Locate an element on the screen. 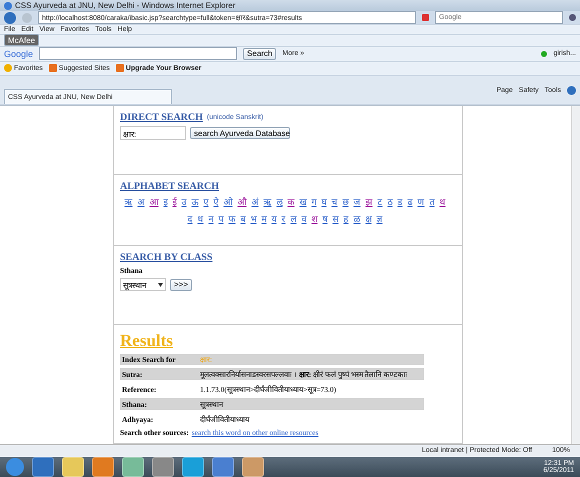 The image size is (580, 477). letter-link: क्ष is located at coordinates (369, 219).